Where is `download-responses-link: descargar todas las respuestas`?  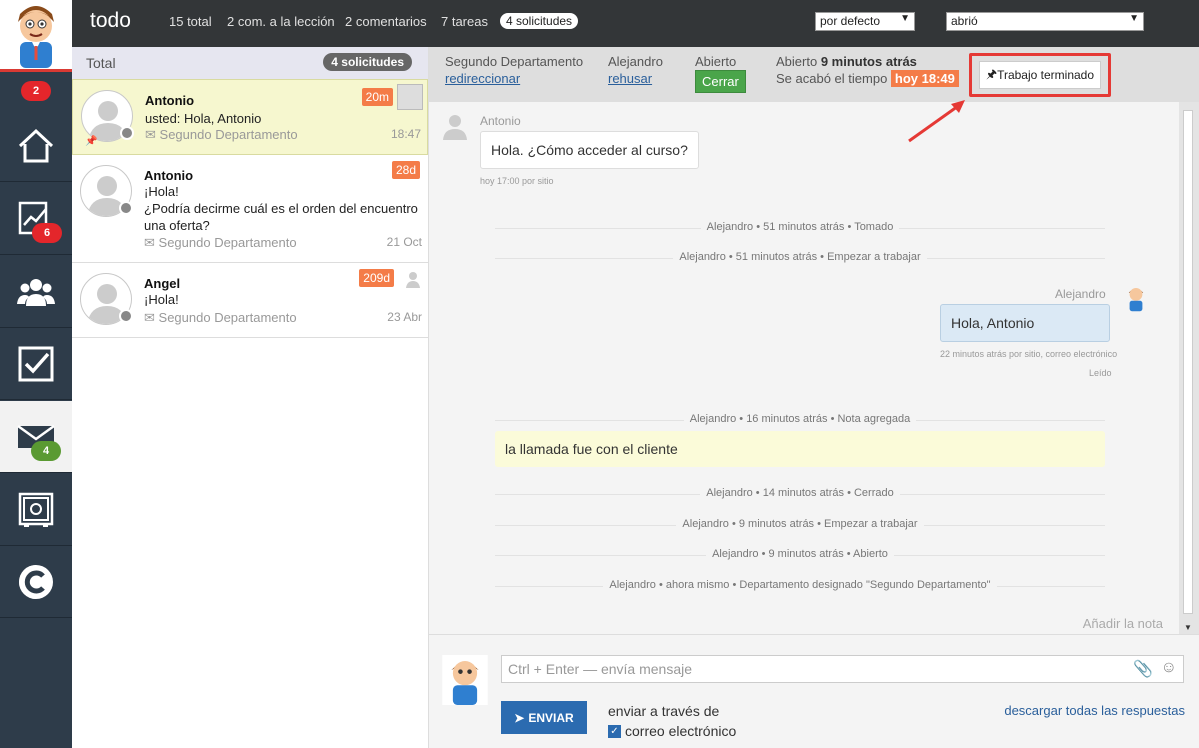 download-responses-link: descargar todas las respuestas is located at coordinates (1094, 710).